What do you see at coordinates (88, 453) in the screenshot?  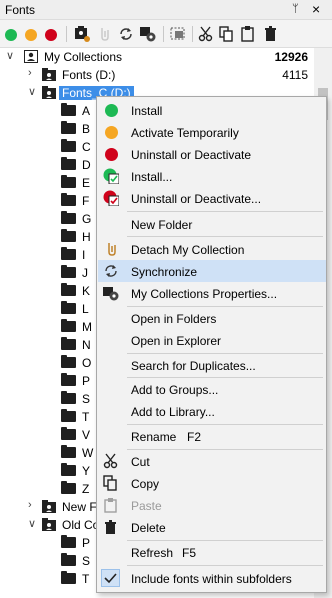 I see `tree-label: W` at bounding box center [88, 453].